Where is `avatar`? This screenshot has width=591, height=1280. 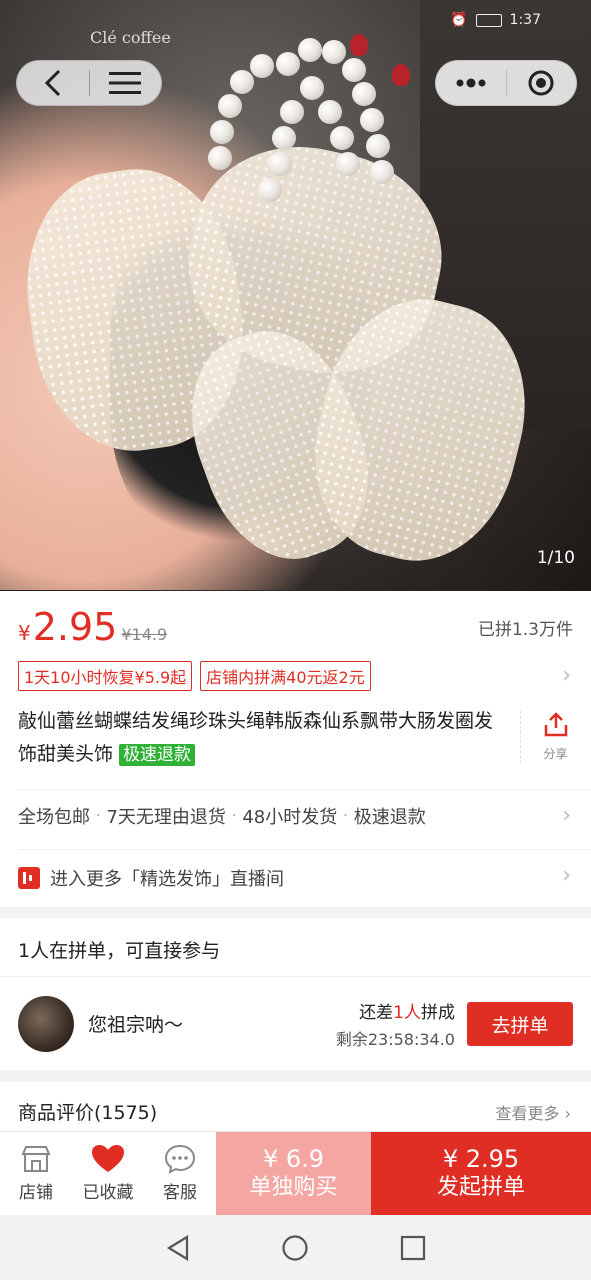 avatar is located at coordinates (46, 1024).